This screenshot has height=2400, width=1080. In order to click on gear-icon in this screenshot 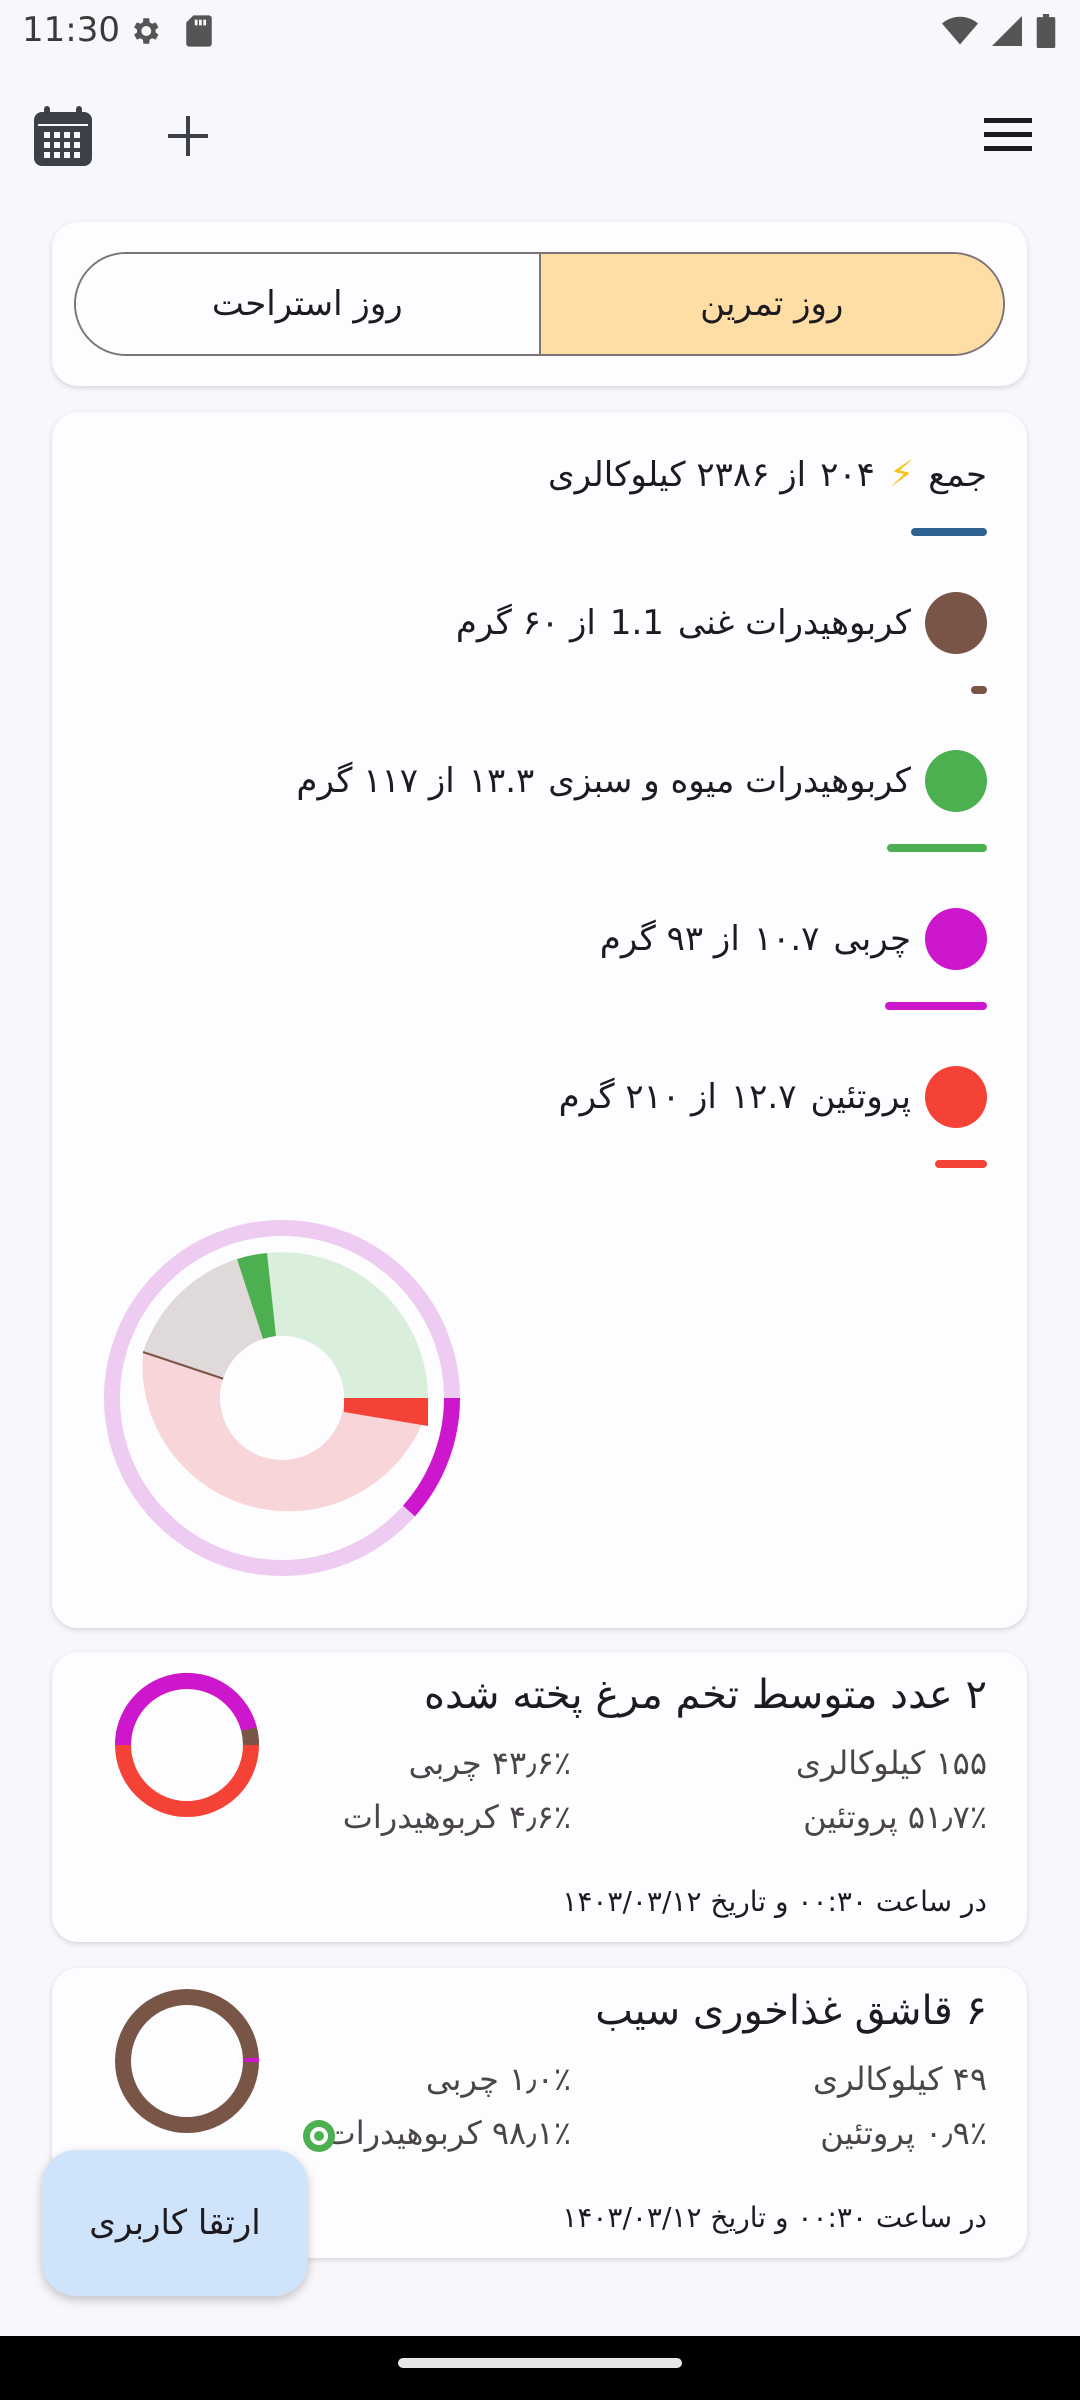, I will do `click(146, 31)`.